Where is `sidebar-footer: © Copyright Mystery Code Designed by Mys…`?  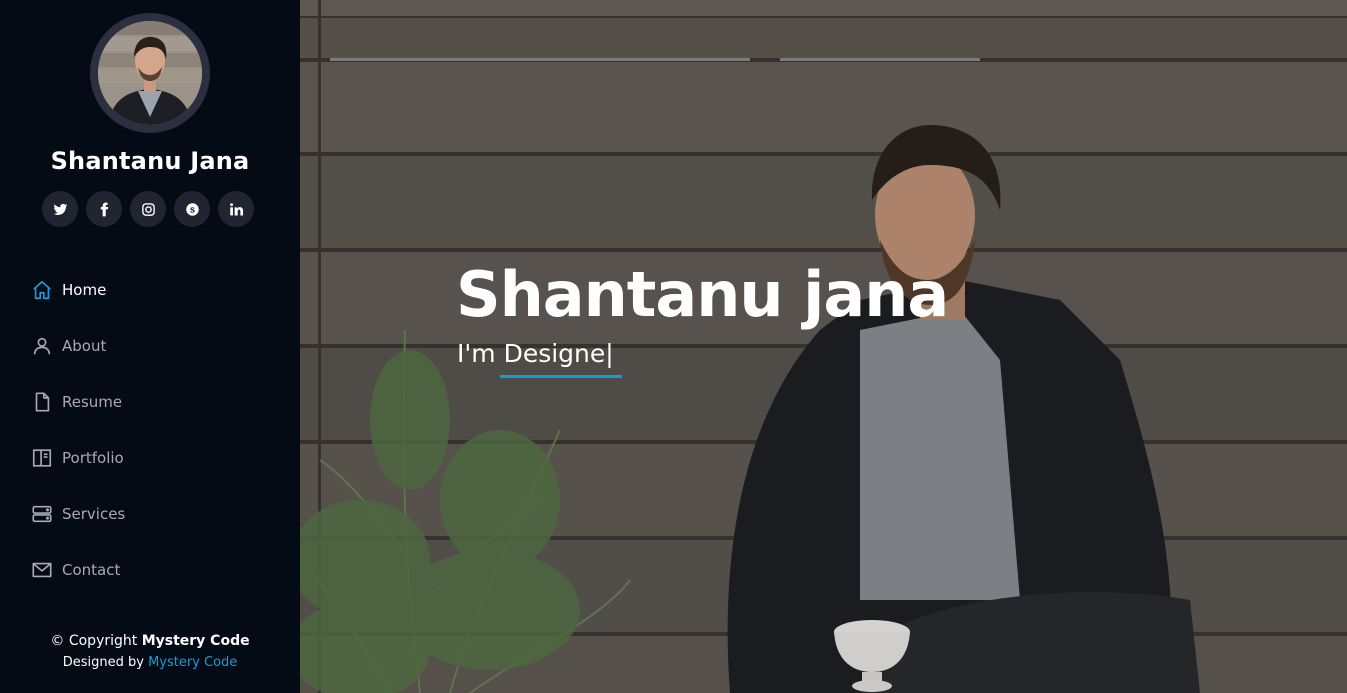 sidebar-footer: © Copyright Mystery Code Designed by Mys… is located at coordinates (150, 651).